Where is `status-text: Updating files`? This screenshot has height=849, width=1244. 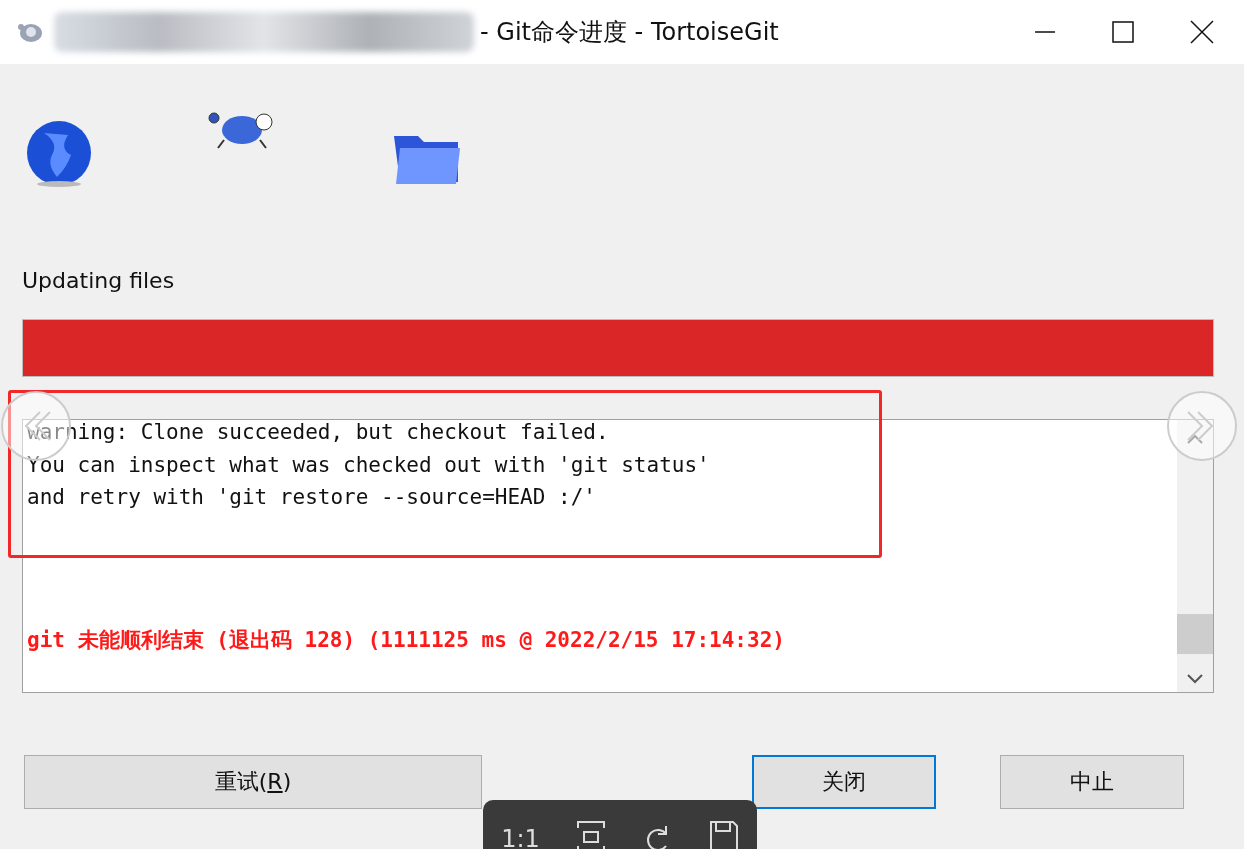
status-text: Updating files is located at coordinates (99, 280).